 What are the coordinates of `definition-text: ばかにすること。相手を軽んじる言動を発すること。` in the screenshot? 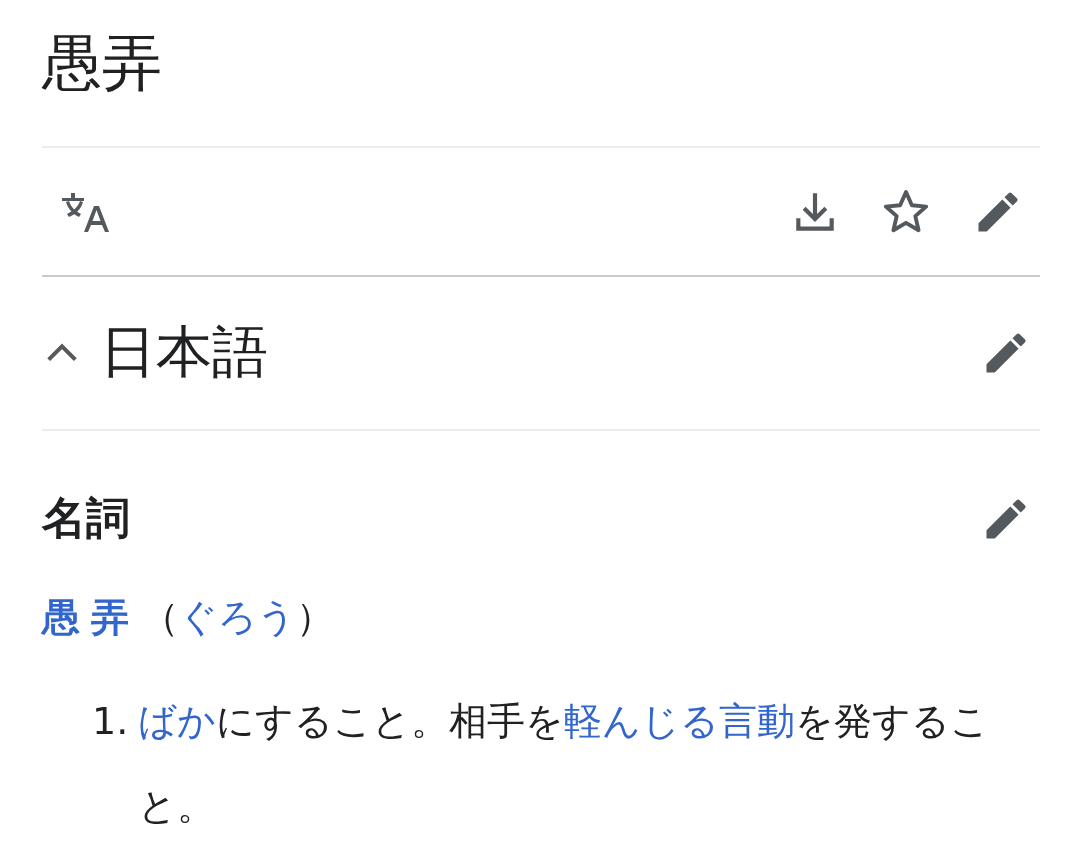 It's located at (564, 764).